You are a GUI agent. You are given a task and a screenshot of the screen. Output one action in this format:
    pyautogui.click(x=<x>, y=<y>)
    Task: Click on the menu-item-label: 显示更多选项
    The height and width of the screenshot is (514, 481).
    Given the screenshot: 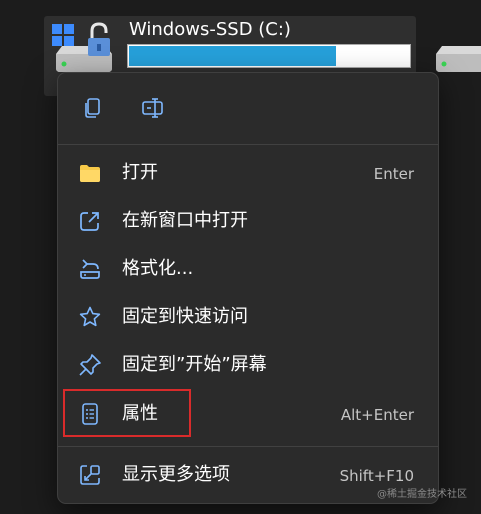 What is the action you would take?
    pyautogui.click(x=176, y=474)
    